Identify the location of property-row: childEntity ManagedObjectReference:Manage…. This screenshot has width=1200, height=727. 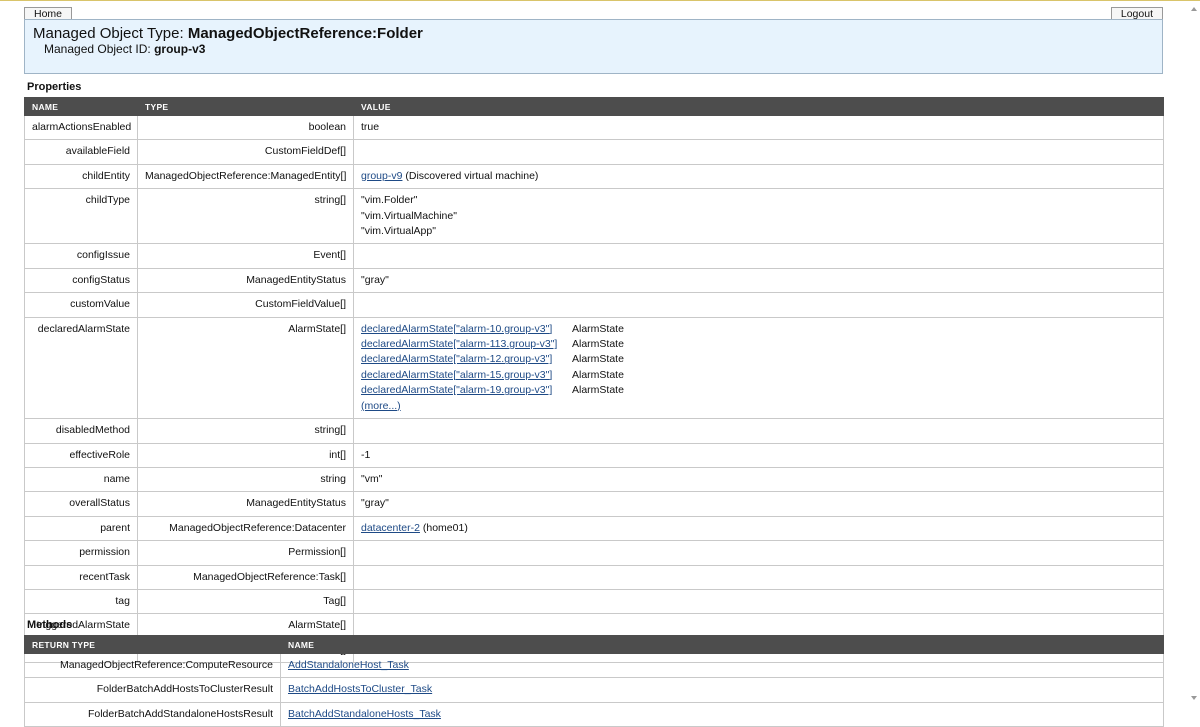
(594, 176).